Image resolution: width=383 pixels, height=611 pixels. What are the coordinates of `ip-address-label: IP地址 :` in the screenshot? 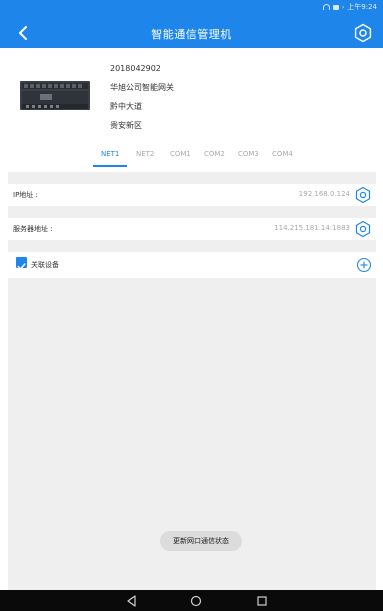 It's located at (25, 195).